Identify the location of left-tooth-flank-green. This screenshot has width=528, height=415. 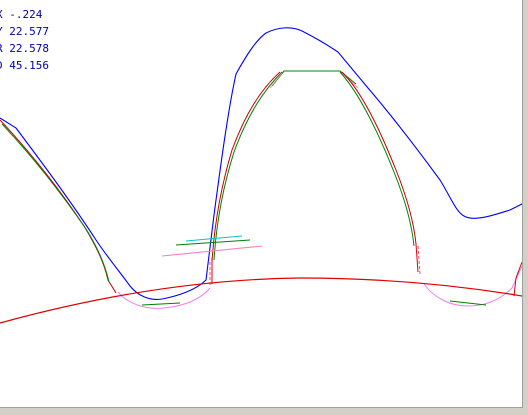
(55, 203).